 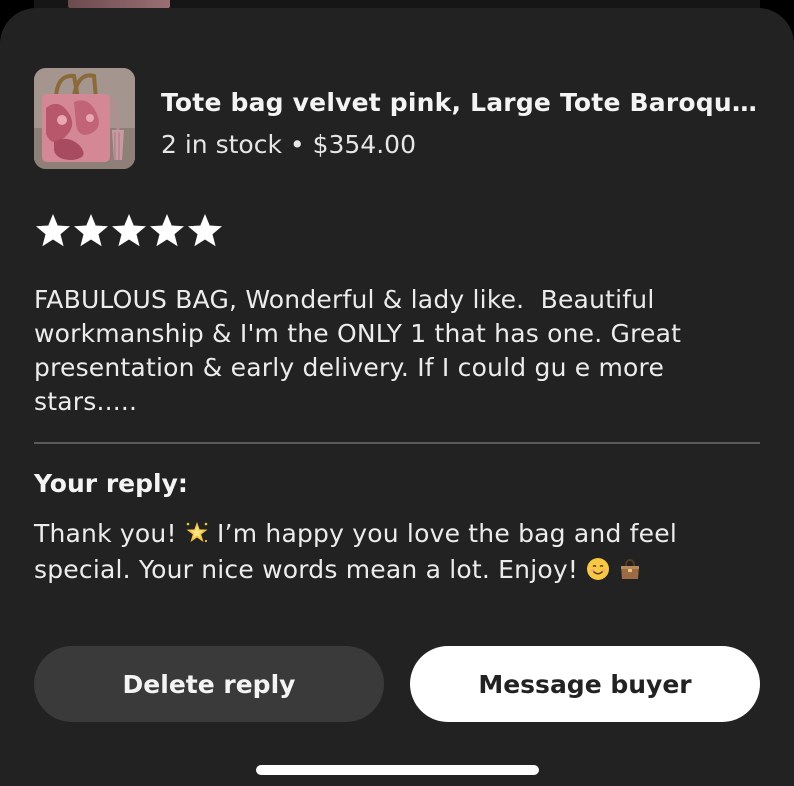 What do you see at coordinates (397, 770) in the screenshot?
I see `home-indicator` at bounding box center [397, 770].